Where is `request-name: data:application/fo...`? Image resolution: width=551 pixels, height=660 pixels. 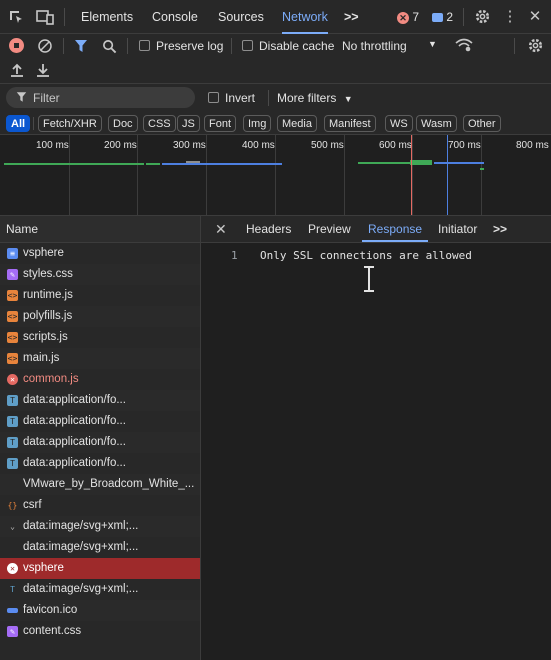 request-name: data:application/fo... is located at coordinates (74, 421).